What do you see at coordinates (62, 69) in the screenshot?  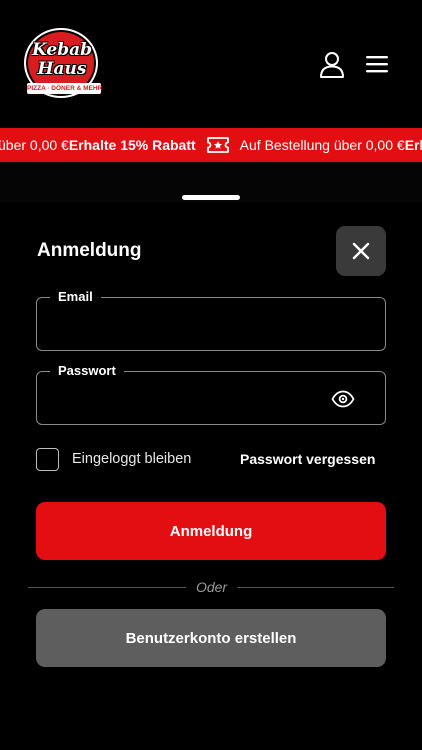 I see `logo-word-haus: Haus` at bounding box center [62, 69].